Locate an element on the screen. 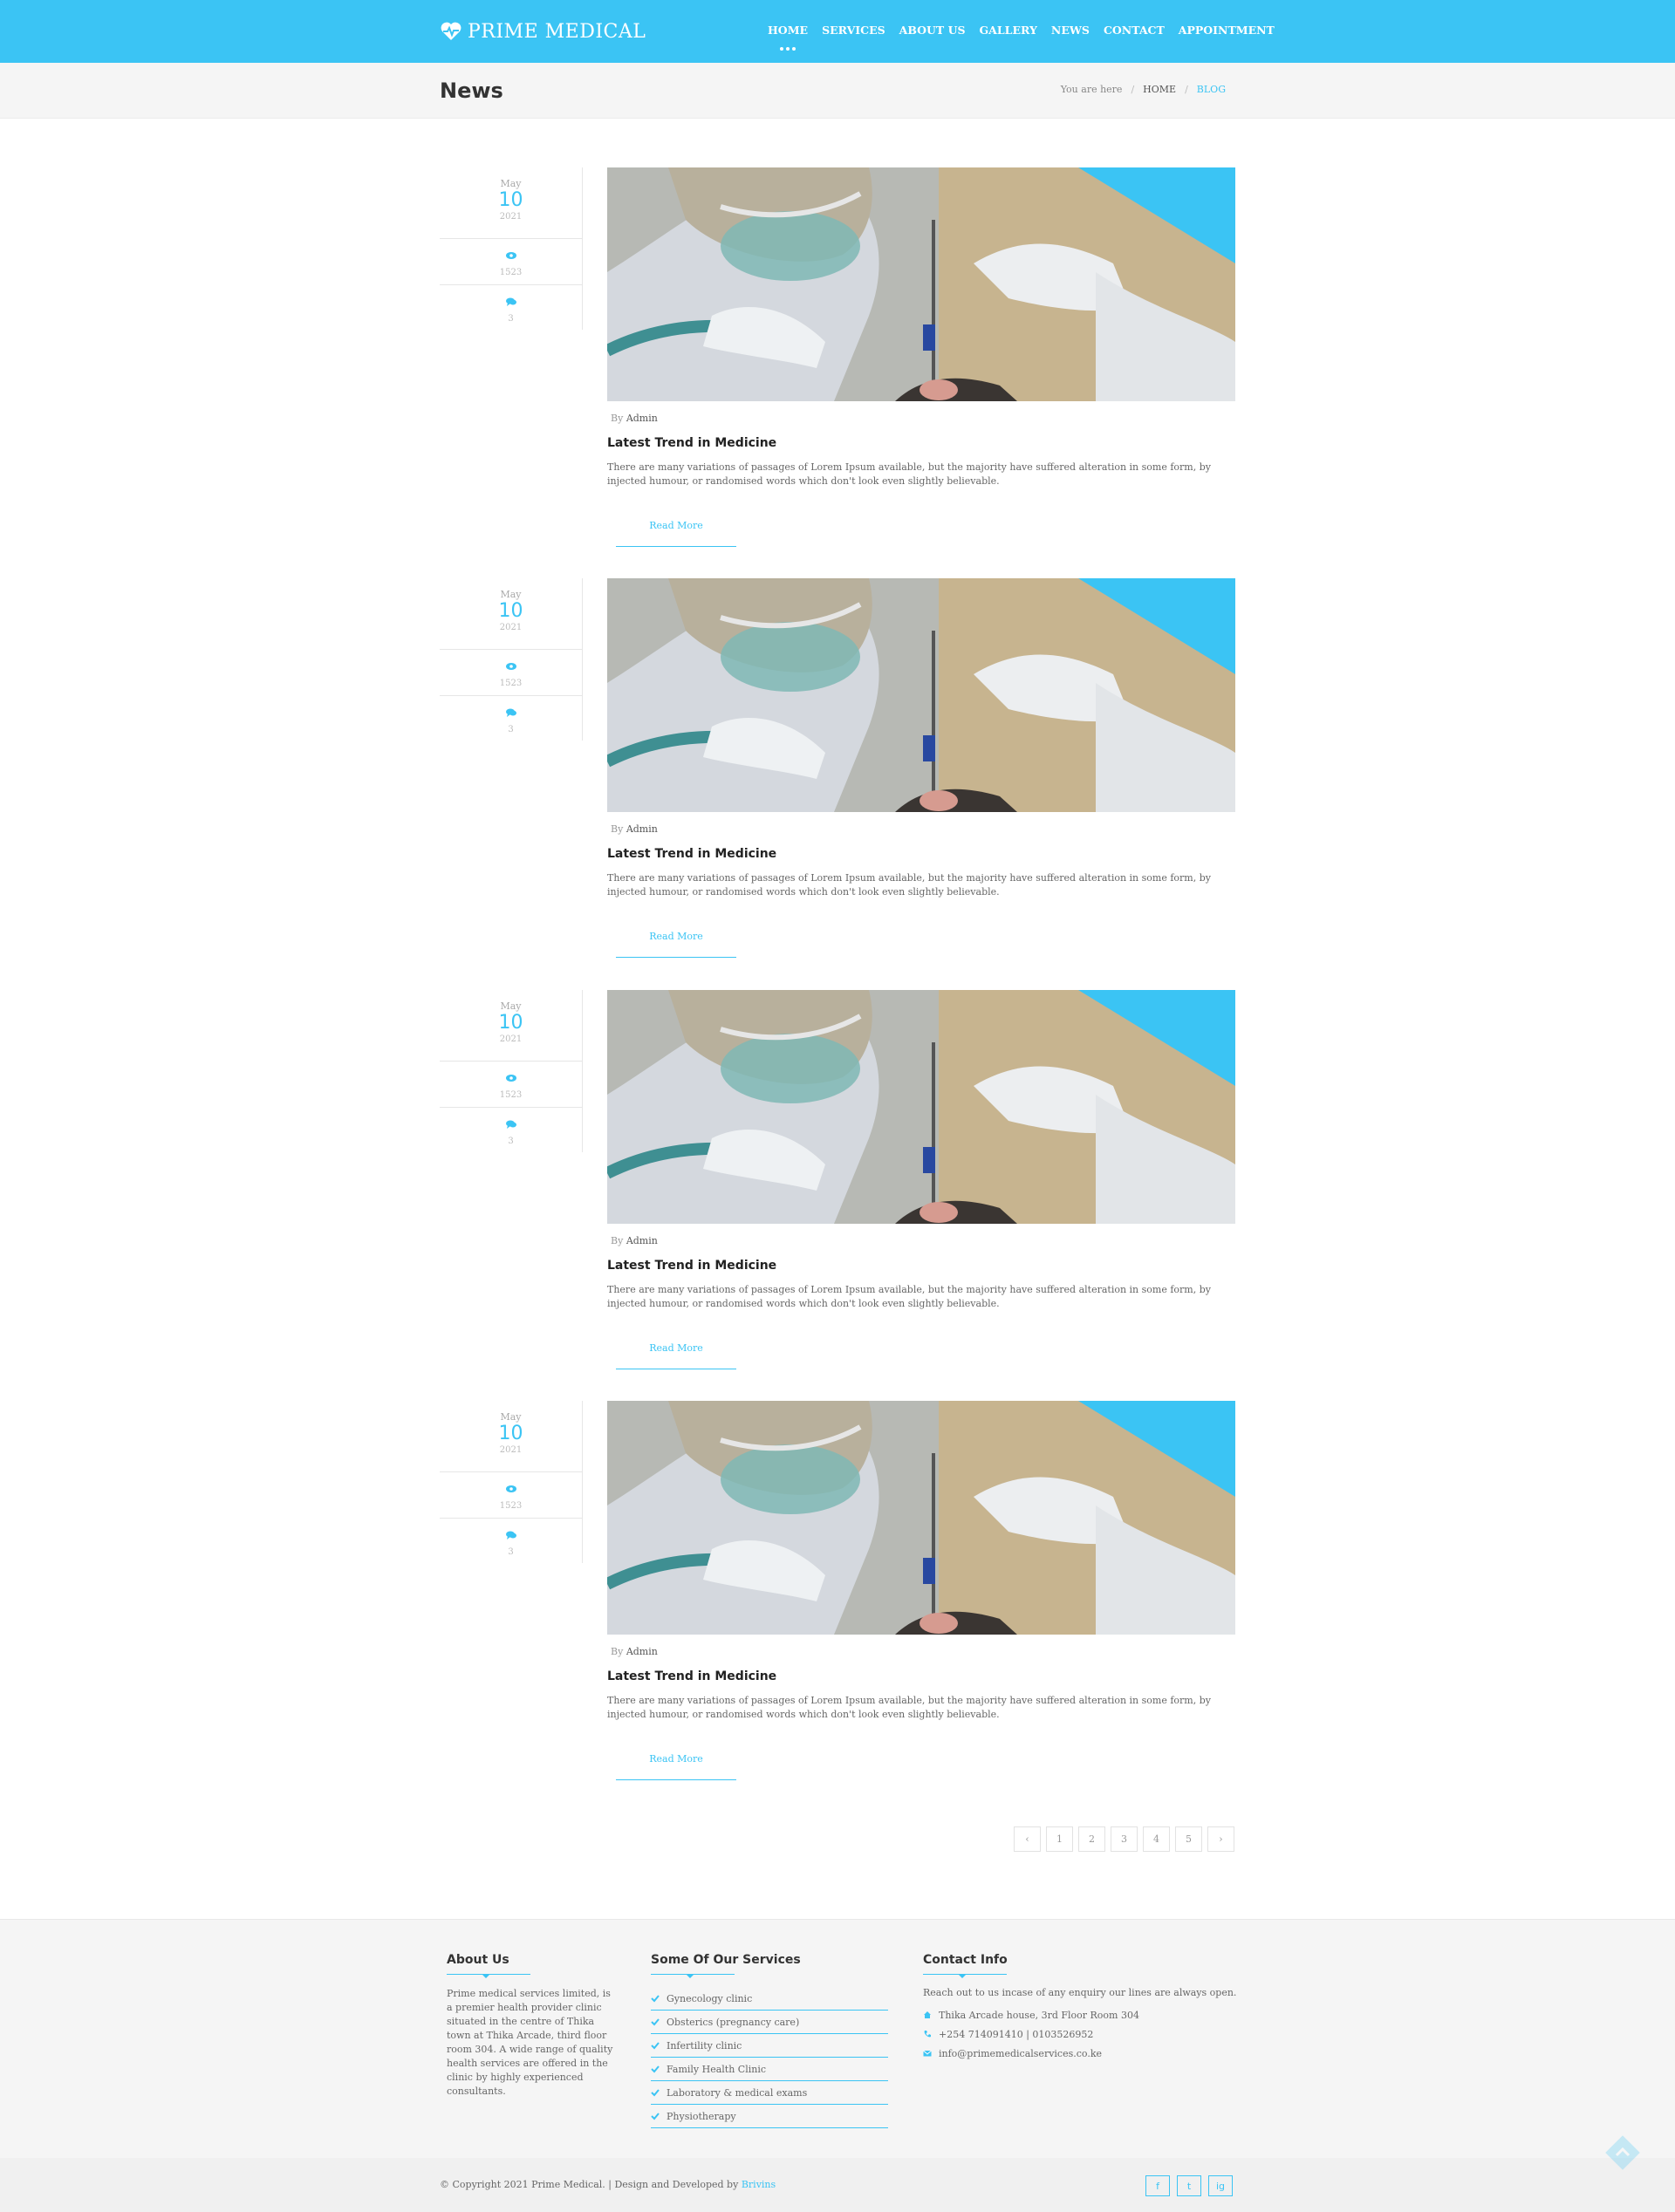 The image size is (1675, 2212). twitter-icon: t is located at coordinates (1189, 2186).